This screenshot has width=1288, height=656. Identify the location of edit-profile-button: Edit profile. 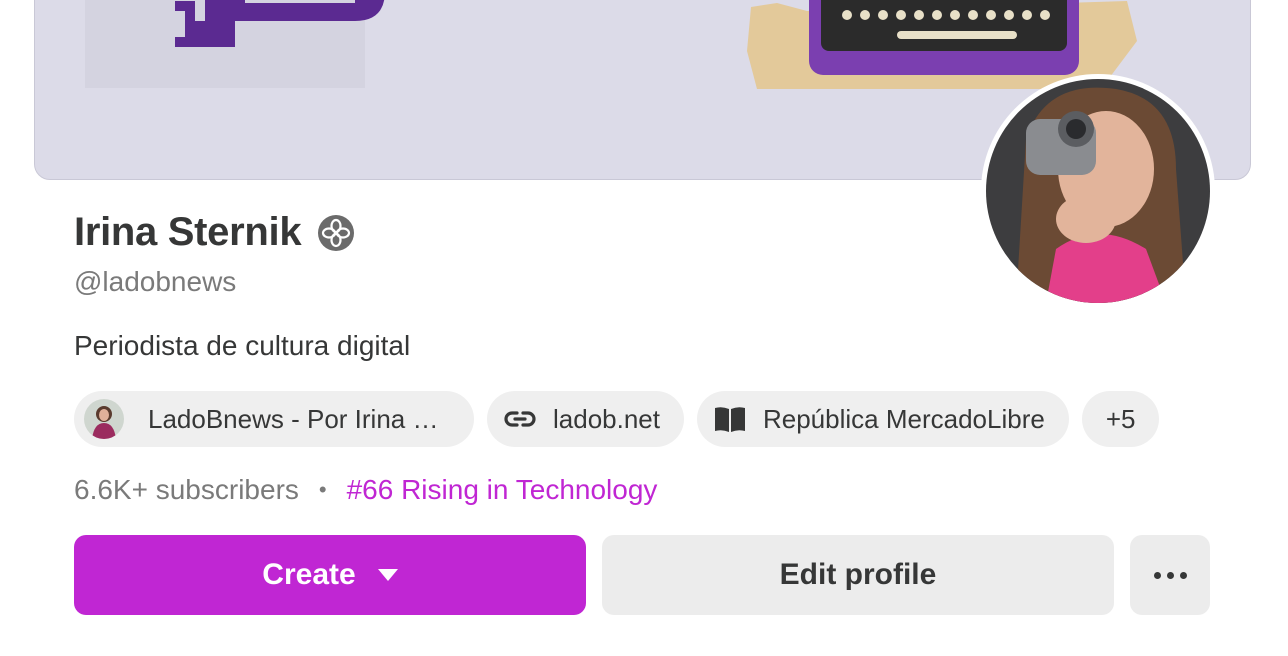
(858, 575).